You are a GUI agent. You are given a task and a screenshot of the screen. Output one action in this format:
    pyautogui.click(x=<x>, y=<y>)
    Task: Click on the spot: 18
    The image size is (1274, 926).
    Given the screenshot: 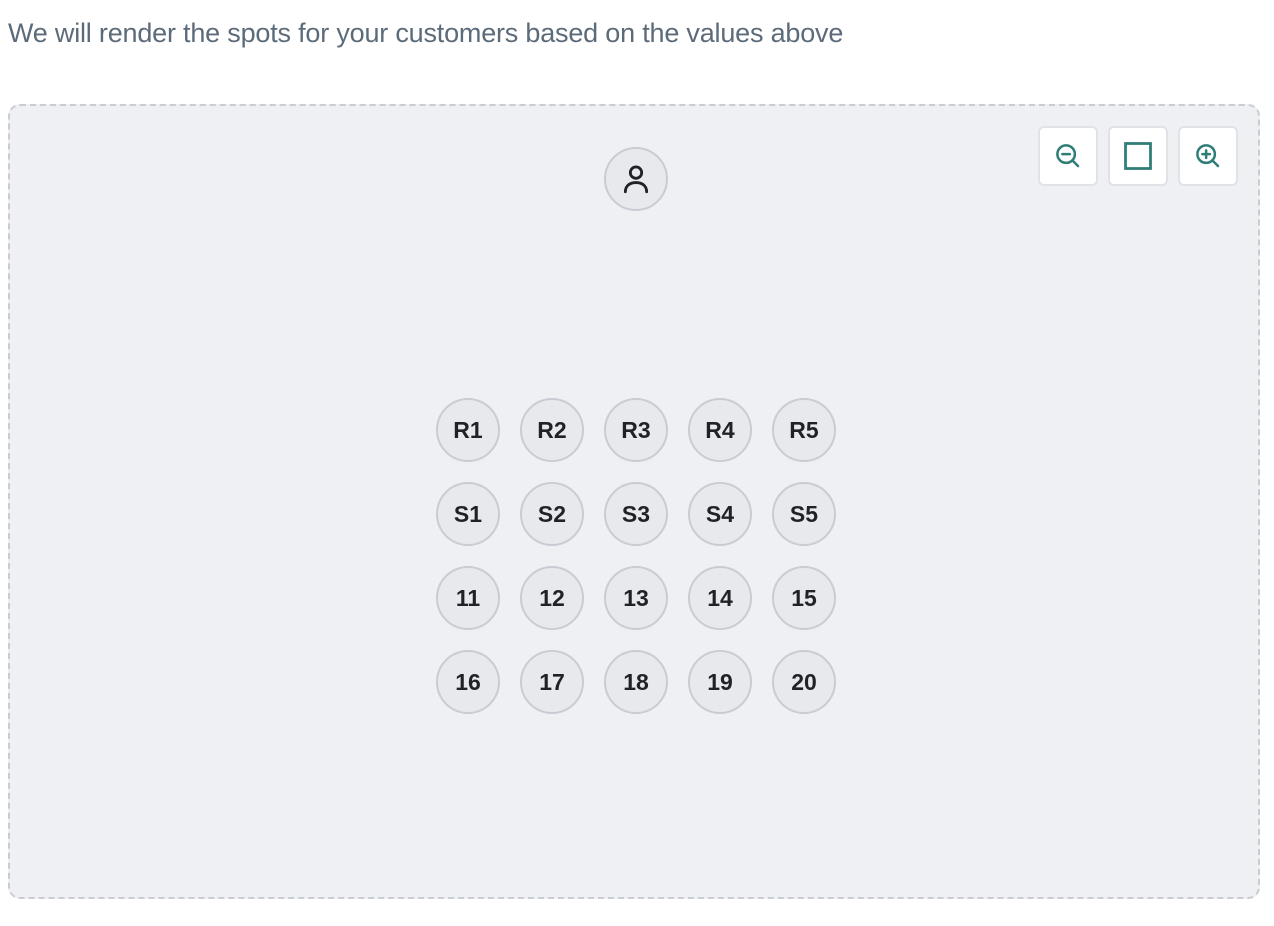 What is the action you would take?
    pyautogui.click(x=636, y=682)
    